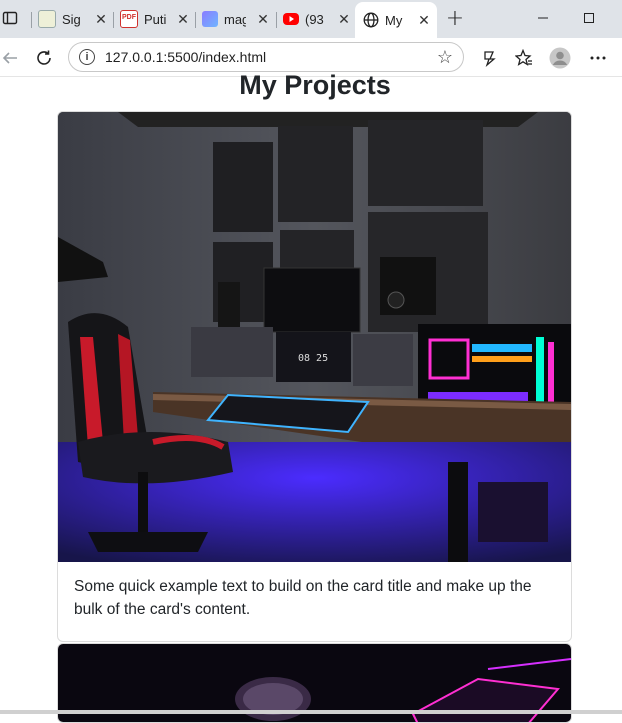 This screenshot has width=622, height=723. Describe the element at coordinates (186, 57) in the screenshot. I see `url-text: 127.0.0.1:5500/index.html` at that location.